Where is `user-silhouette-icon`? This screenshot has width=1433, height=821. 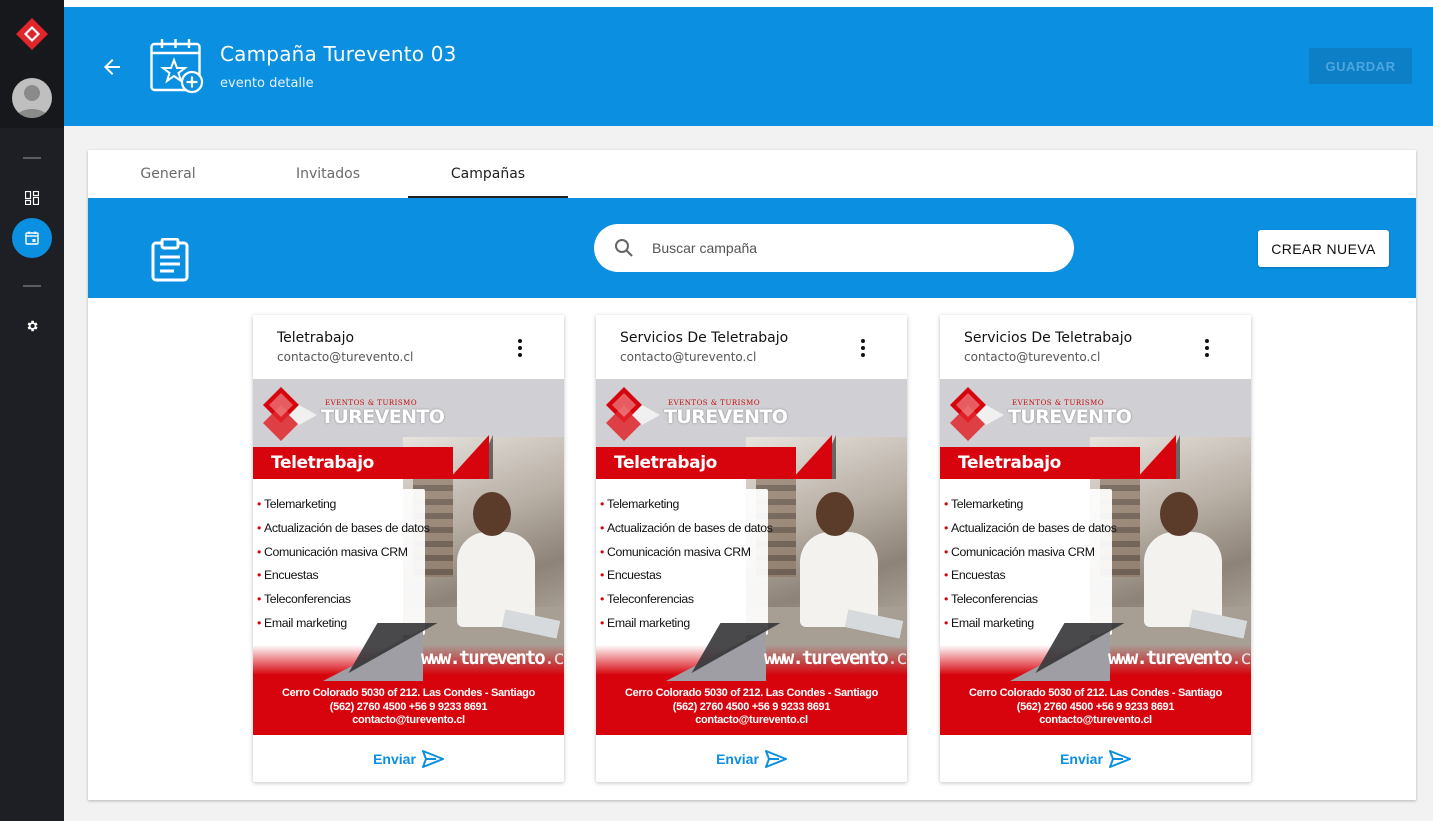
user-silhouette-icon is located at coordinates (32, 101).